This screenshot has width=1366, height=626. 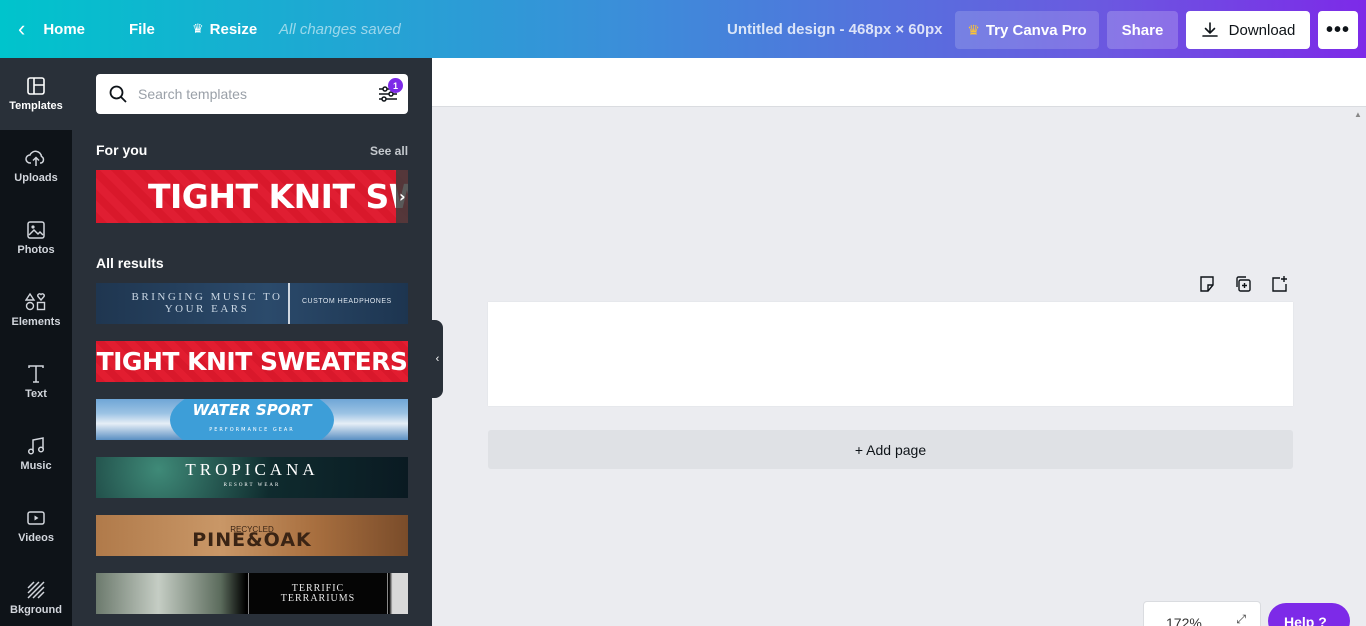 I want to click on file-menu-button: File, so click(x=142, y=29).